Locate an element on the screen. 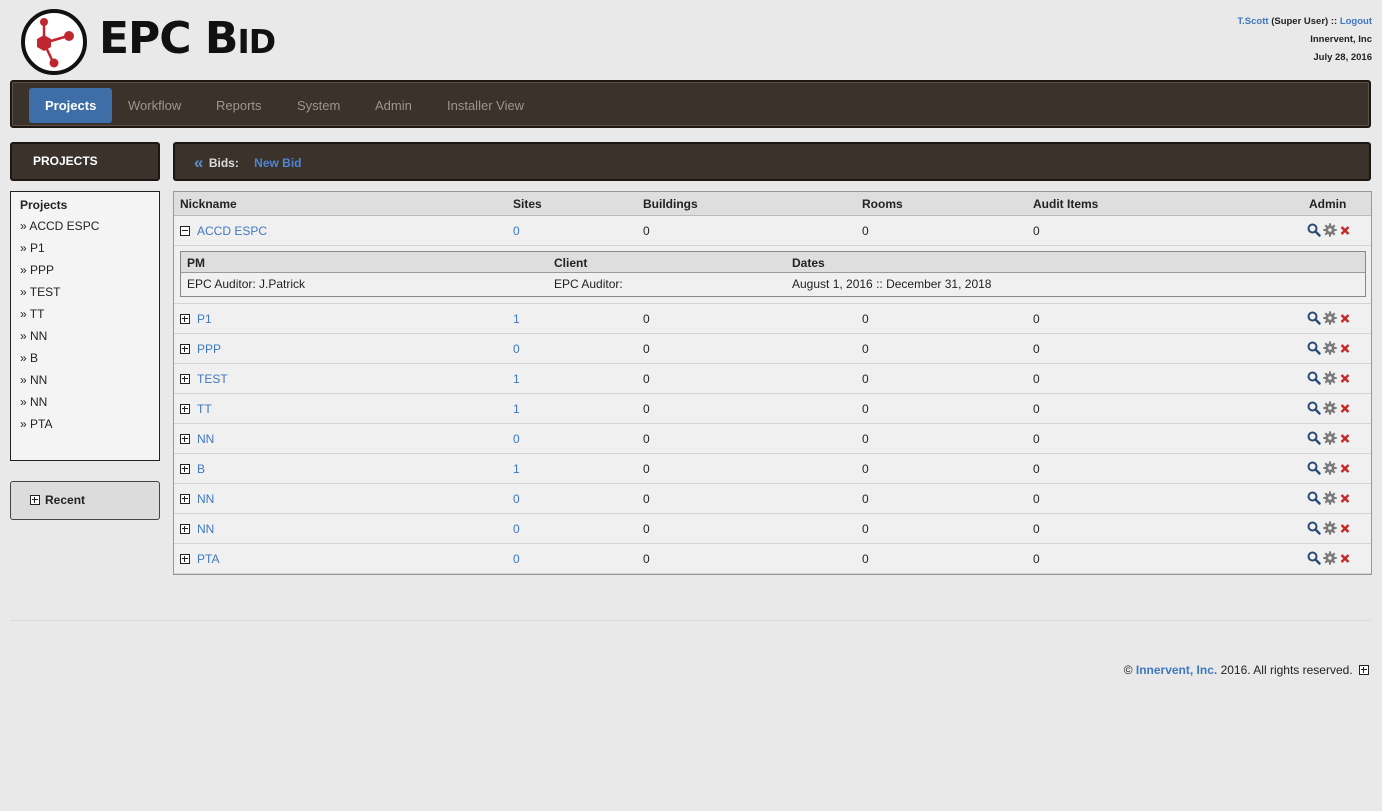  nickname-cell: B is located at coordinates (192, 469).